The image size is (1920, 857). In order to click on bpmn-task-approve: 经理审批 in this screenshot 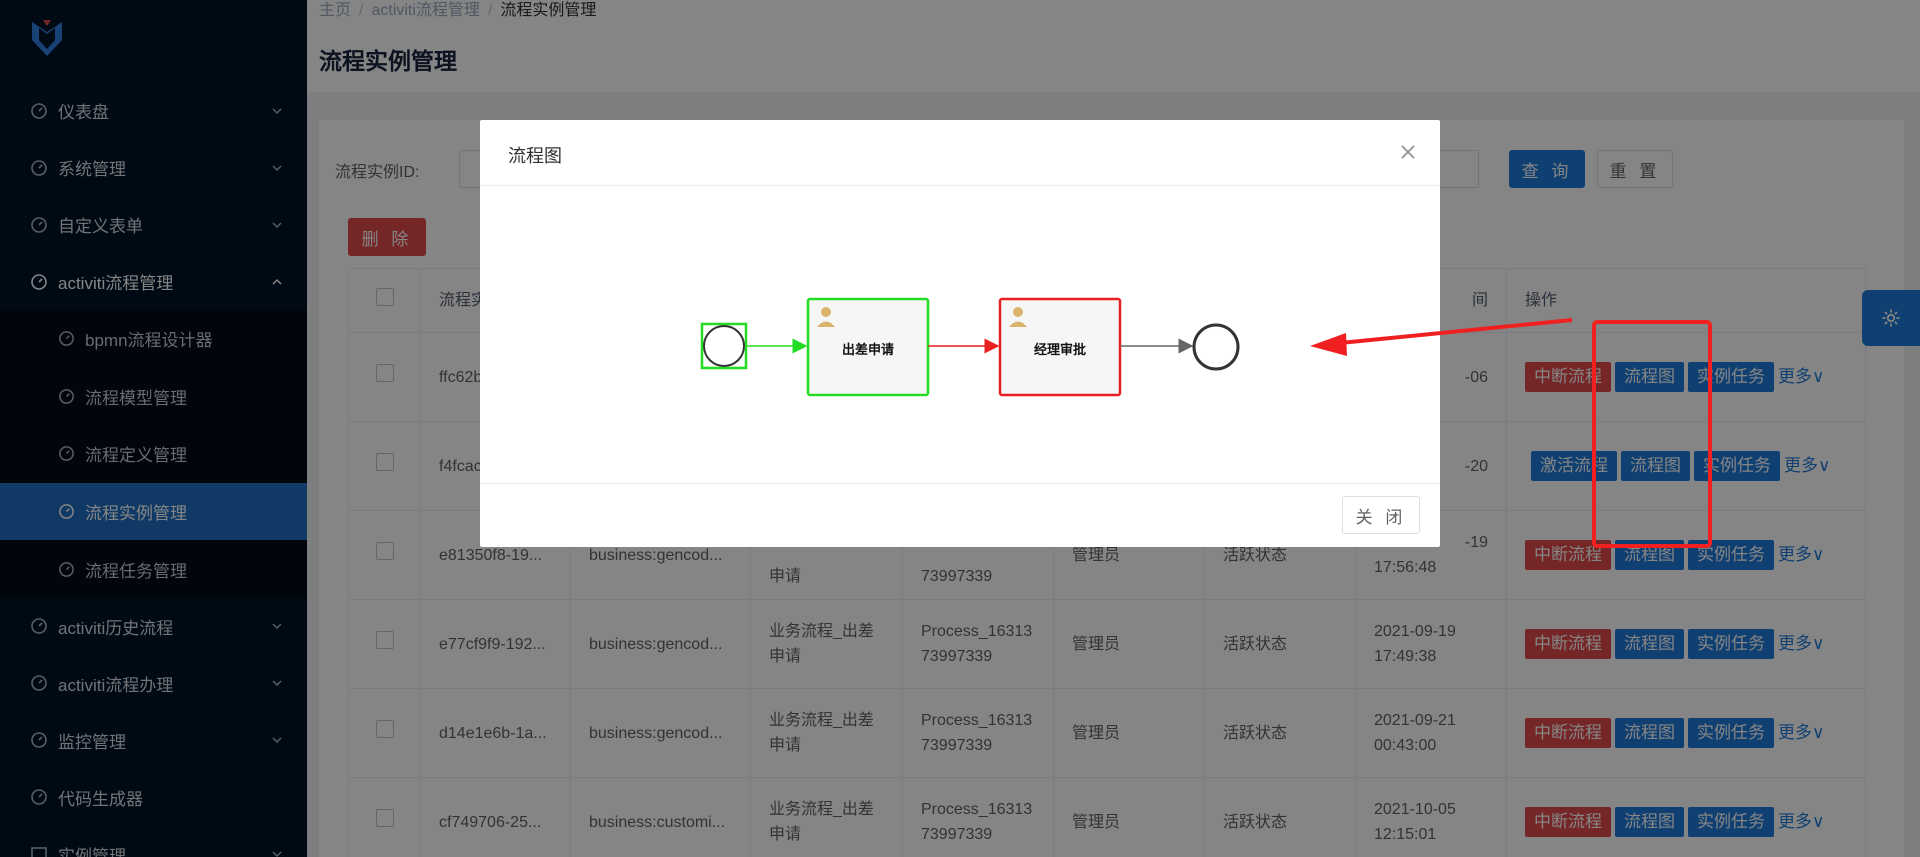, I will do `click(1060, 347)`.